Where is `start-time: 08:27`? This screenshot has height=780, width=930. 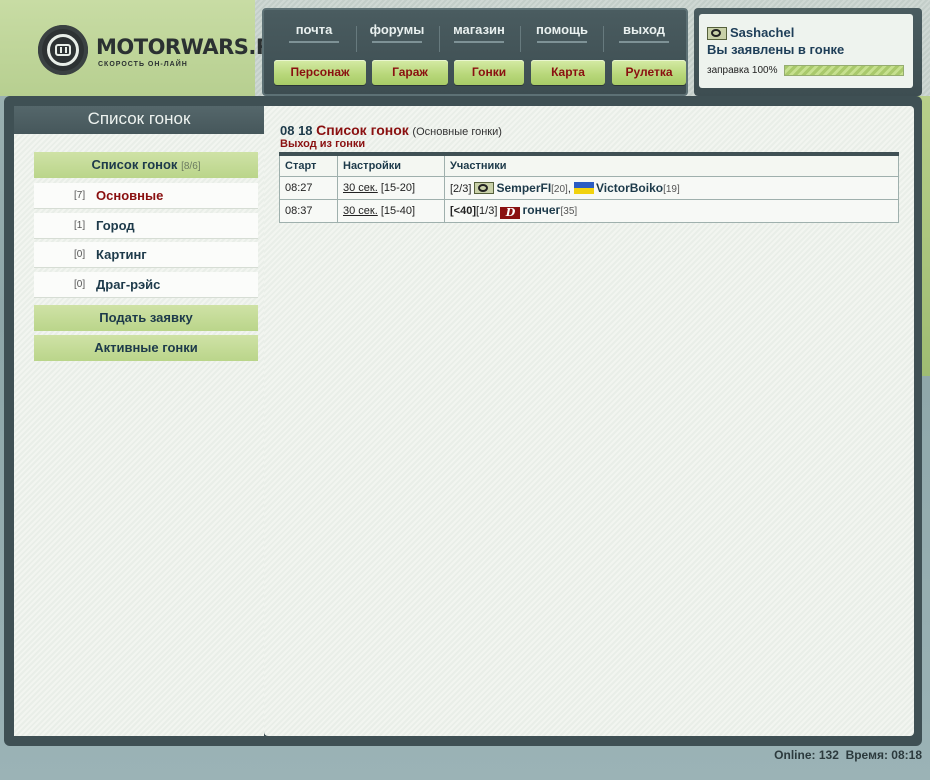 start-time: 08:27 is located at coordinates (308, 188).